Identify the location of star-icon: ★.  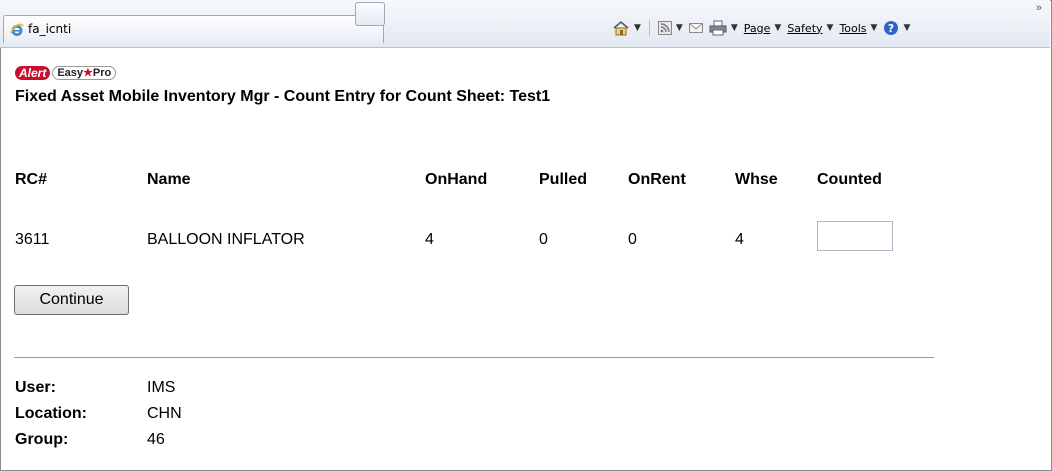
(88, 73).